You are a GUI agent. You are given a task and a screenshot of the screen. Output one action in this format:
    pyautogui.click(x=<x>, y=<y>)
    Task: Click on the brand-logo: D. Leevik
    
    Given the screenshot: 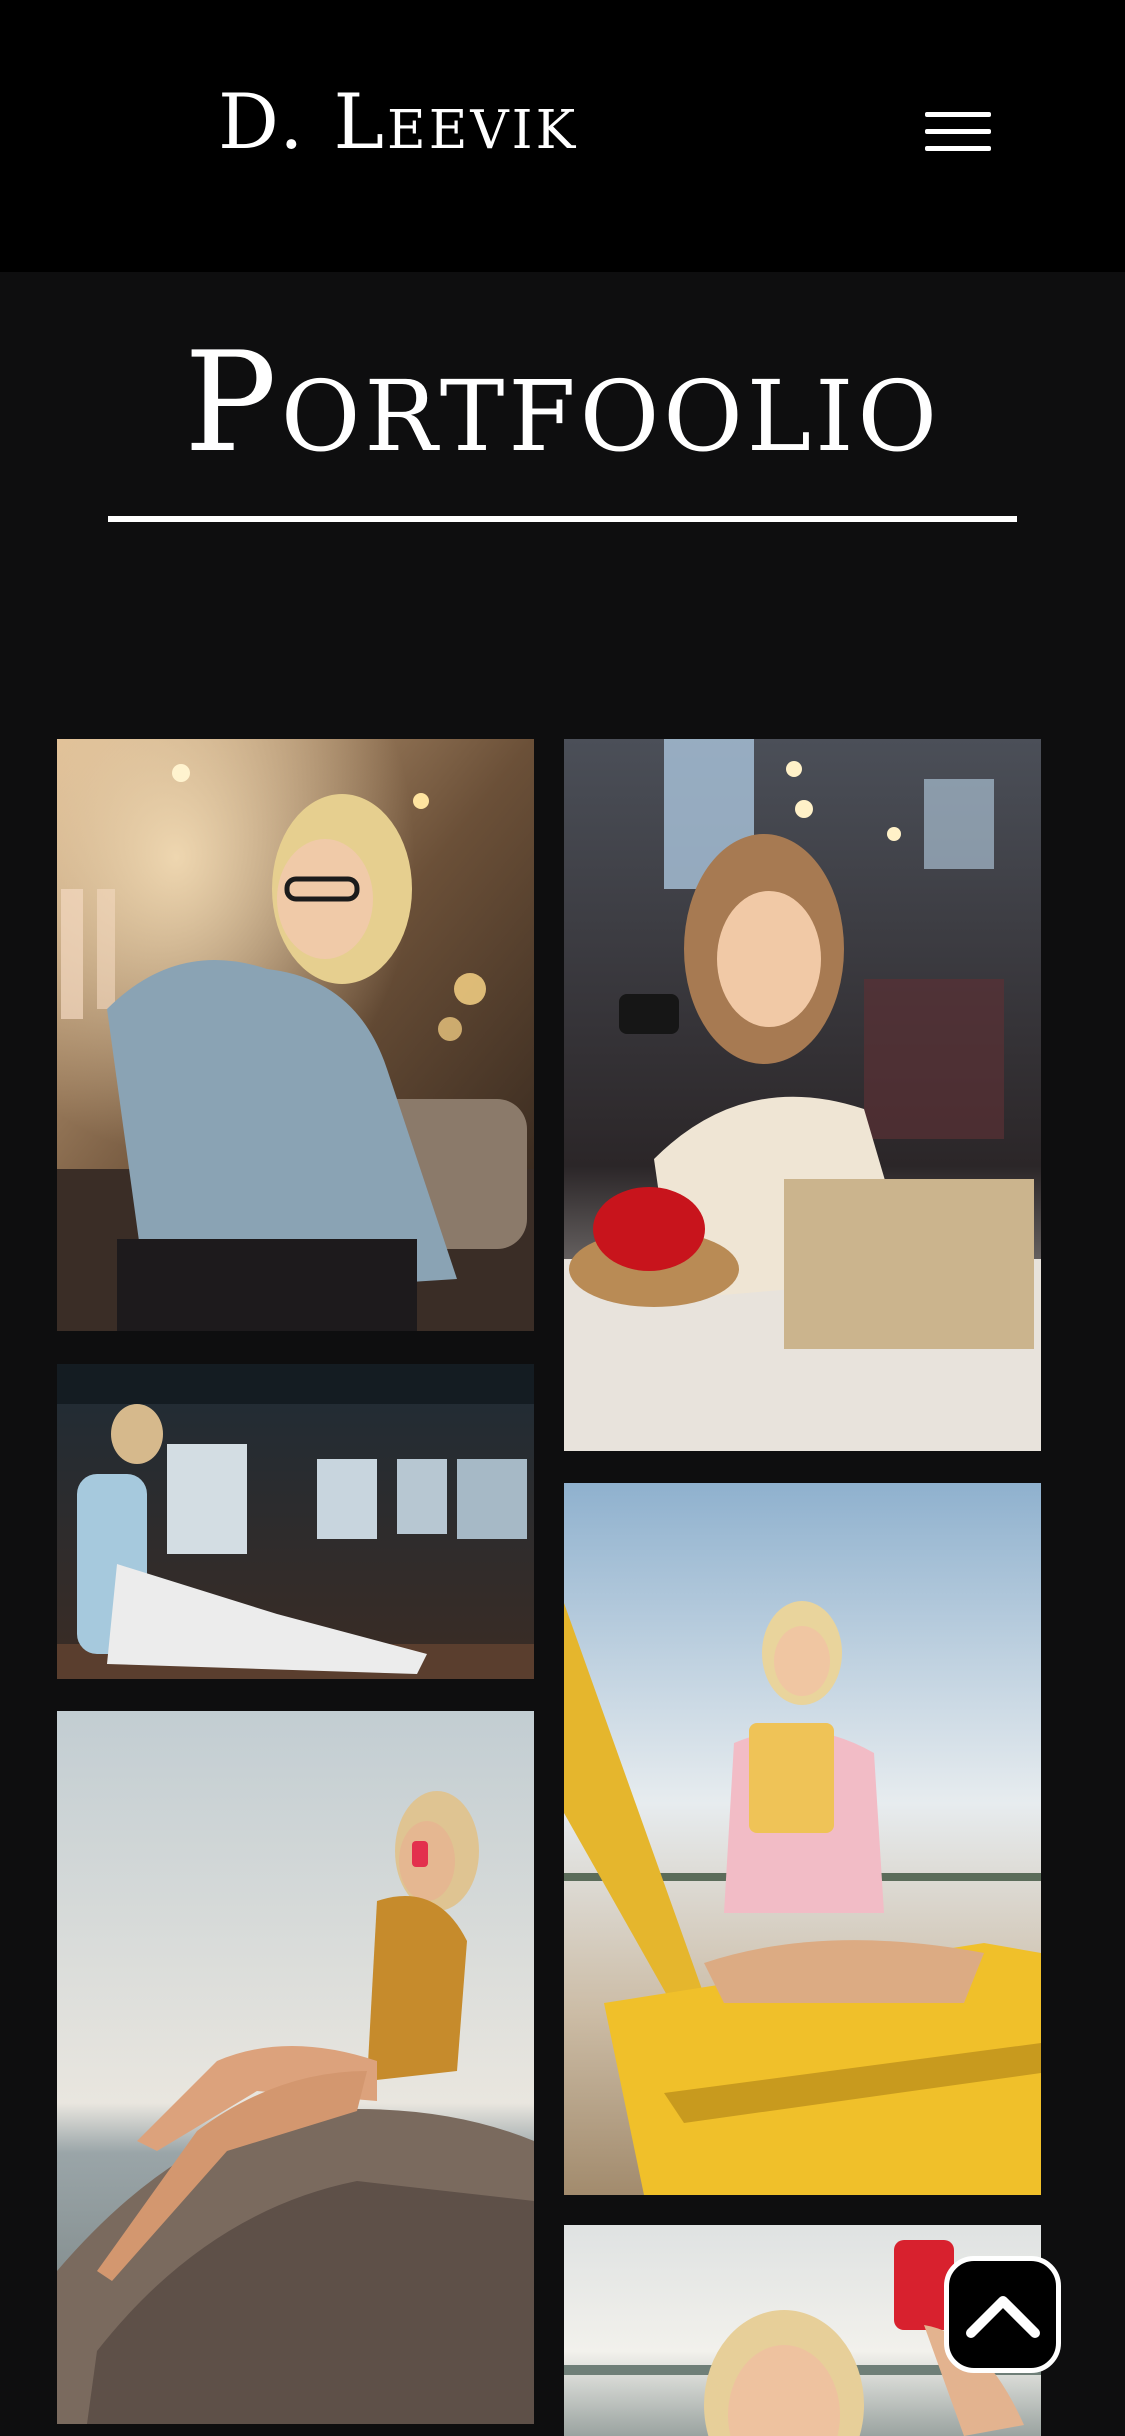 What is the action you would take?
    pyautogui.click(x=398, y=122)
    